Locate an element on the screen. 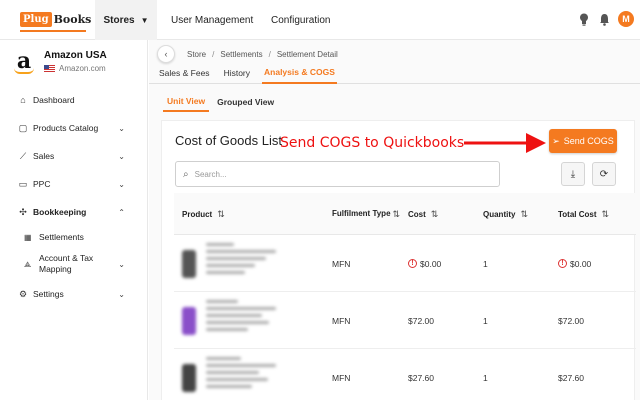 The height and width of the screenshot is (400, 640). column-header-cost: Cost ⇅ is located at coordinates (423, 214).